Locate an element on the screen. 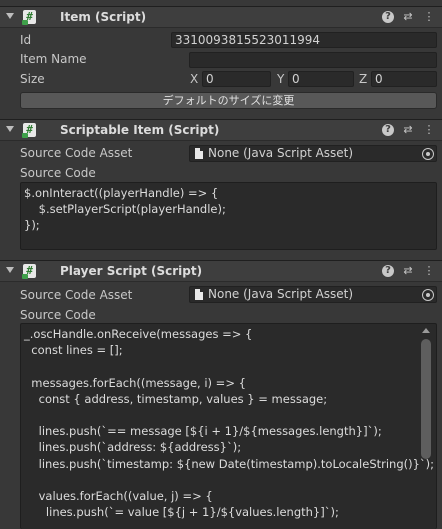 The height and width of the screenshot is (529, 442). item-name-field is located at coordinates (313, 60).